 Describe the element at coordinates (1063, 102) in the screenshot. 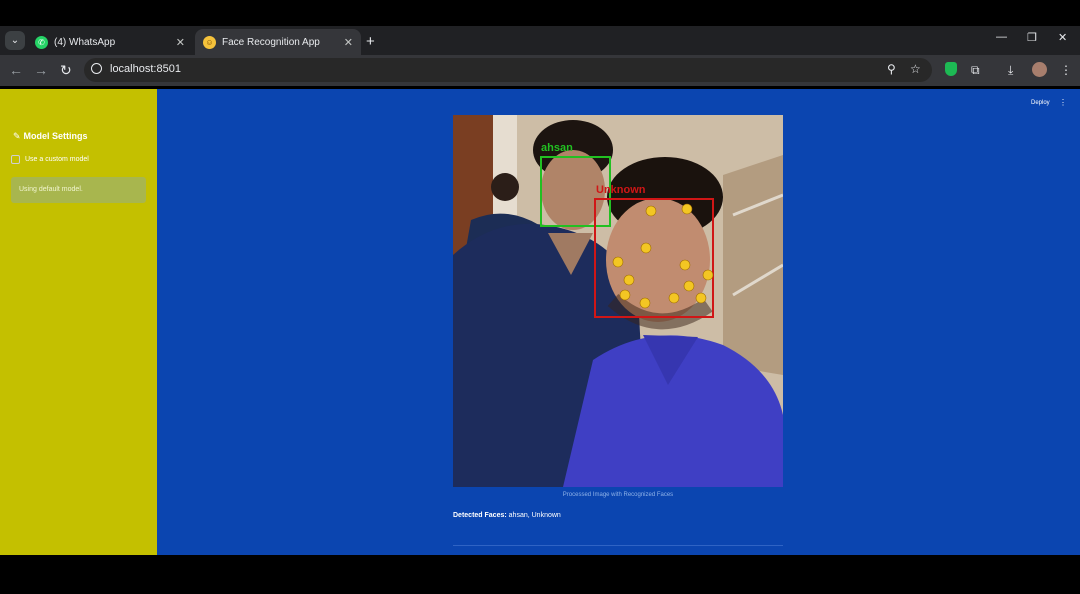

I see `app-menu-icon: ⋮` at that location.